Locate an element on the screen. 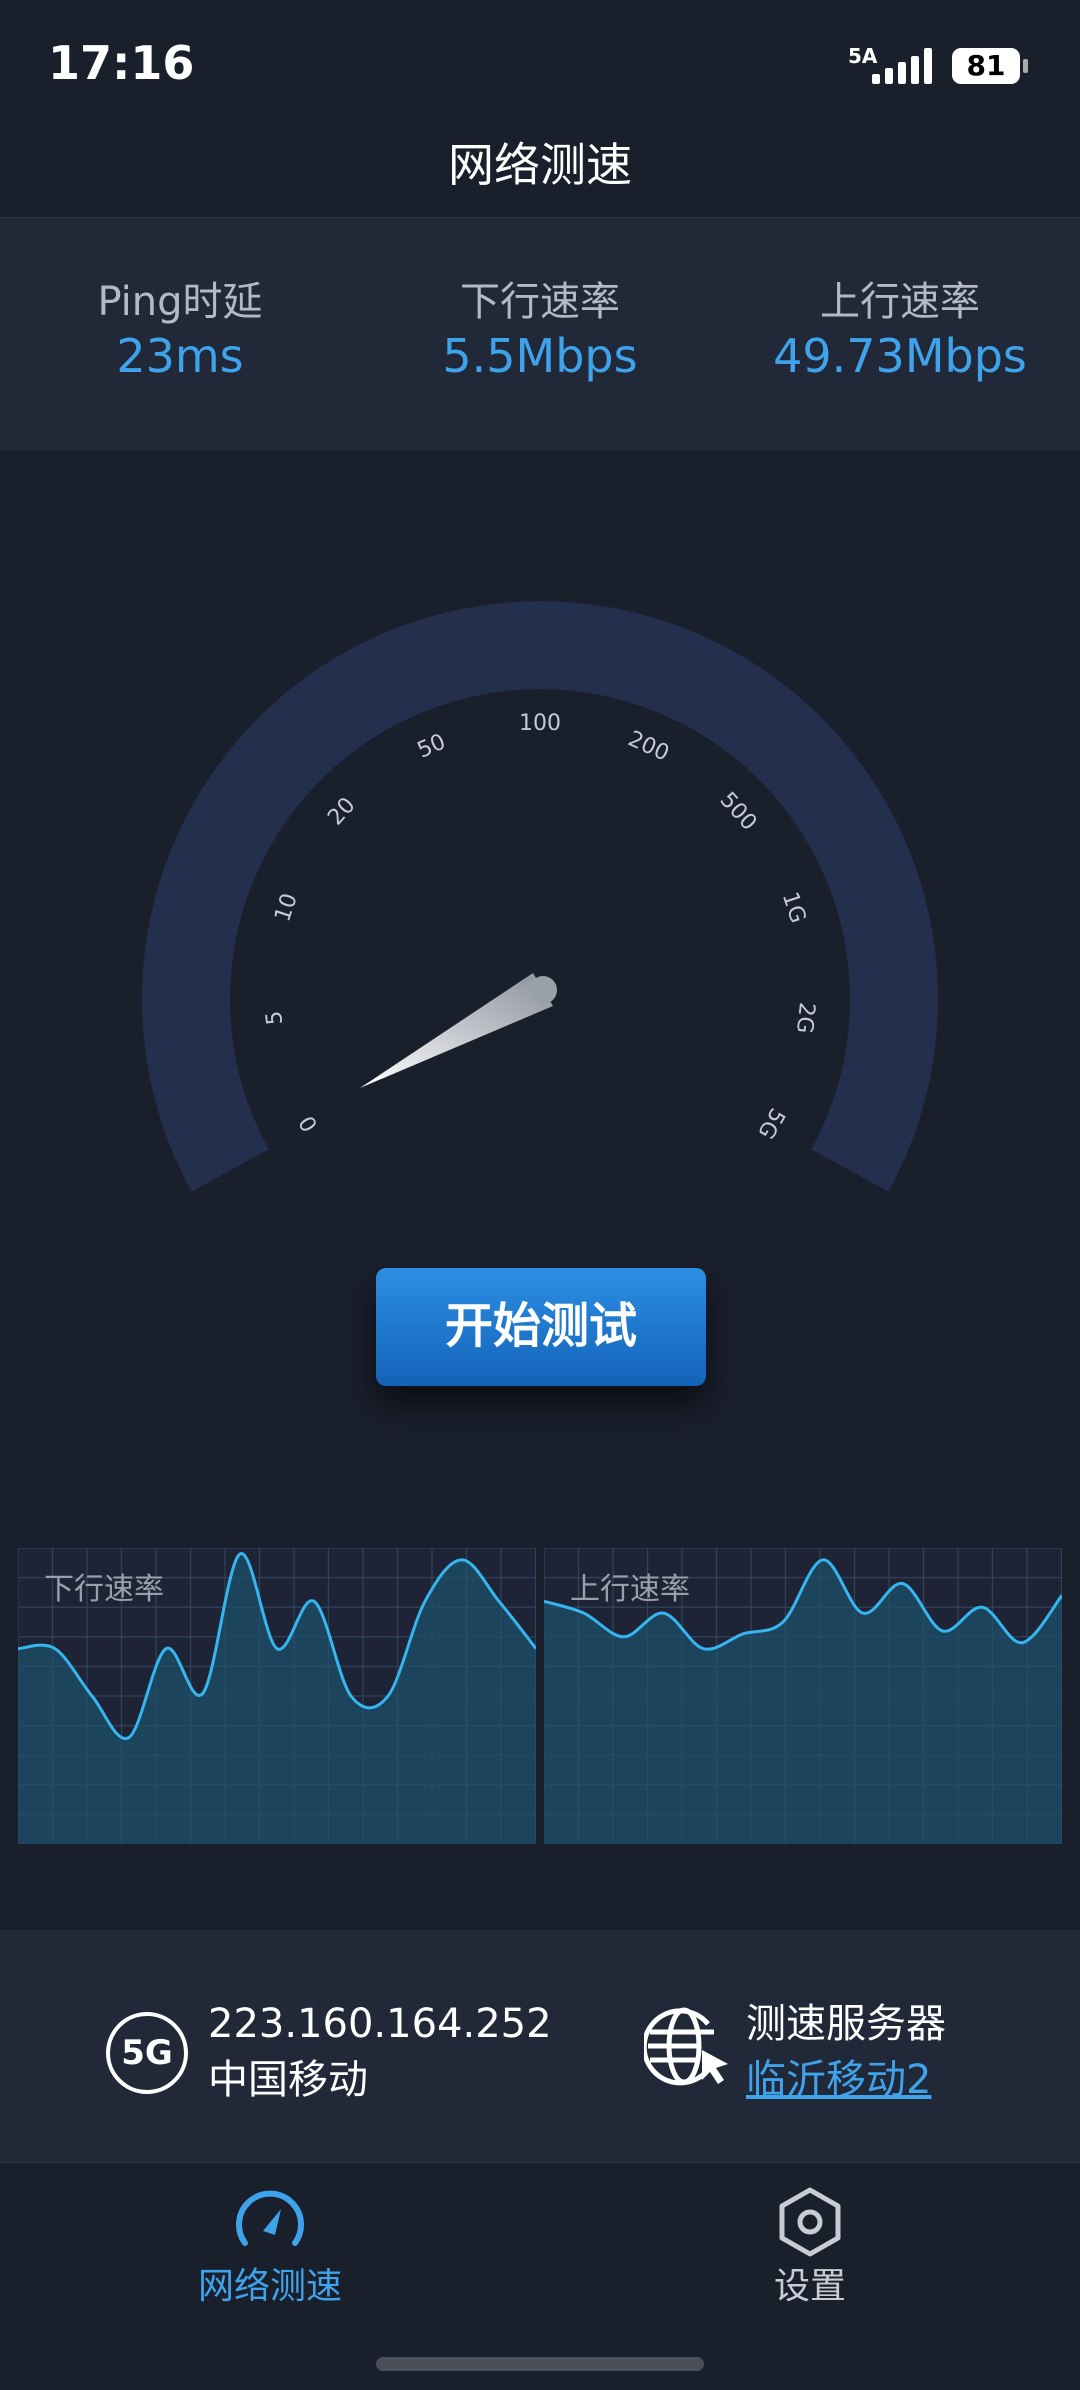 The width and height of the screenshot is (1080, 2390). gauge-tick-label: 2G is located at coordinates (805, 1017).